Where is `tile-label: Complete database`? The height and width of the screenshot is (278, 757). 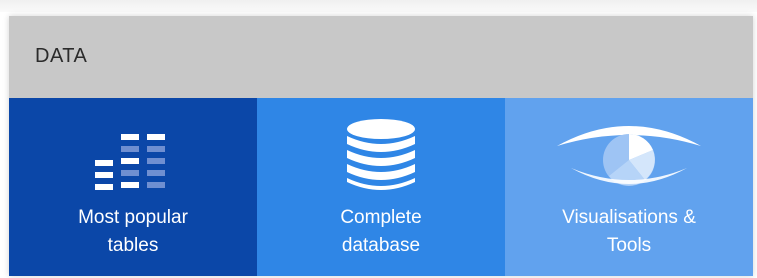
tile-label: Complete database is located at coordinates (381, 231).